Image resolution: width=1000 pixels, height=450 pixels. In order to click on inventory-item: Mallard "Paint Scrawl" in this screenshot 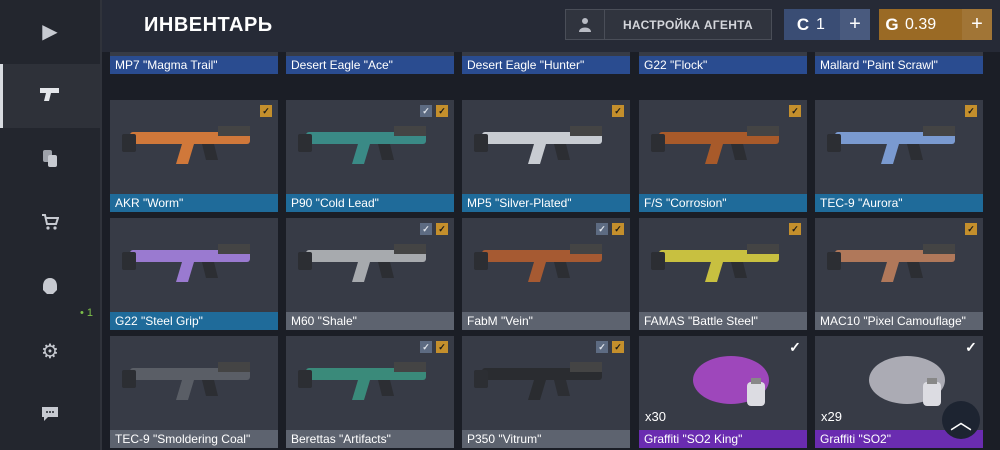, I will do `click(899, 63)`.